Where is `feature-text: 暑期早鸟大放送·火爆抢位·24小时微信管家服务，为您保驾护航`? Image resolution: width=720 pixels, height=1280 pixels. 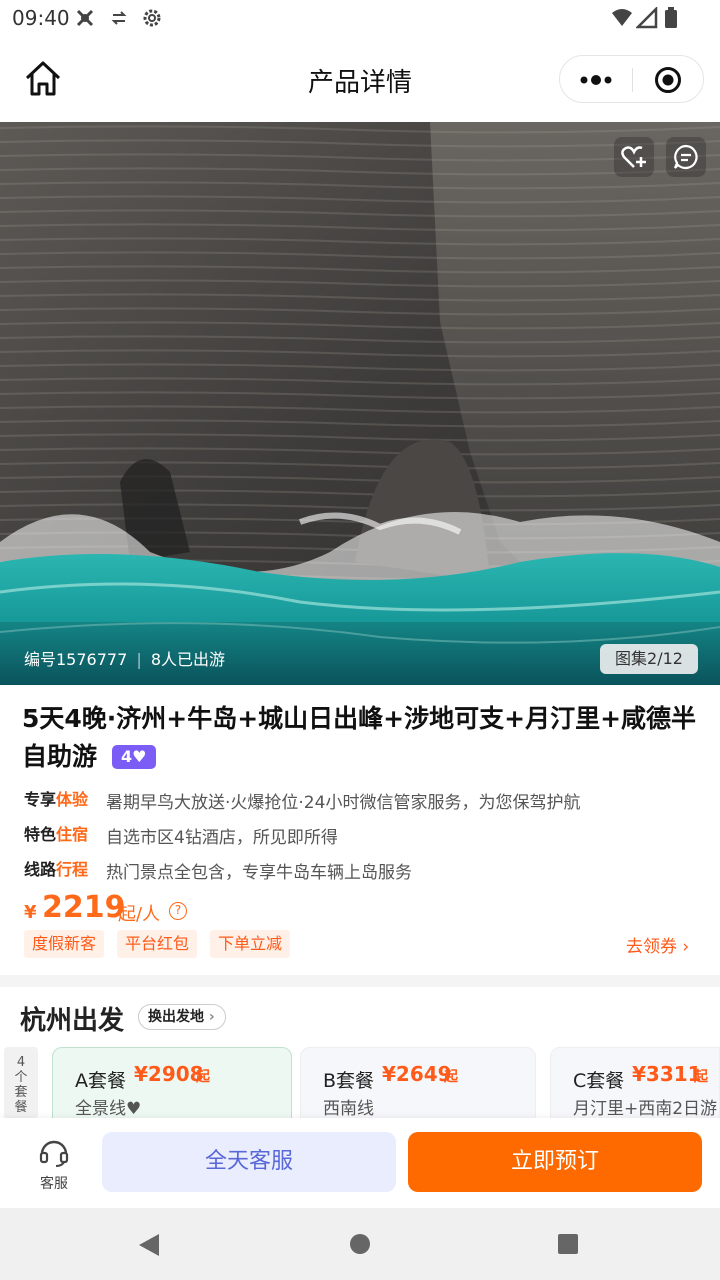 feature-text: 暑期早鸟大放送·火爆抢位·24小时微信管家服务，为您保驾护航 is located at coordinates (343, 803).